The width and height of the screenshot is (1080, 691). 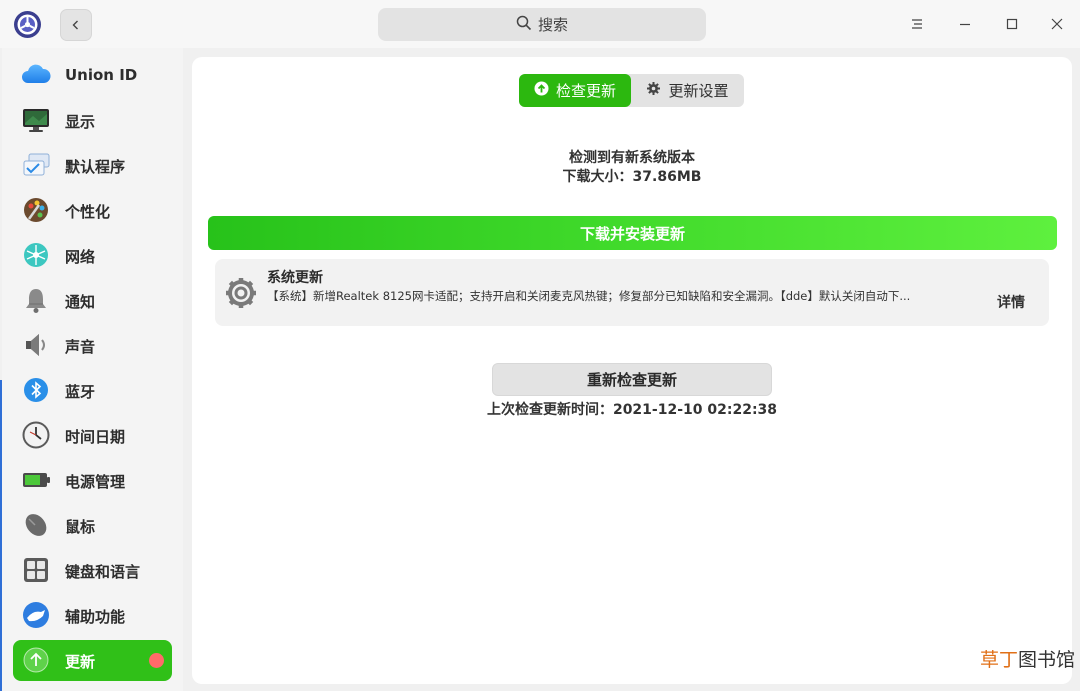 I want to click on back-button, so click(x=76, y=25).